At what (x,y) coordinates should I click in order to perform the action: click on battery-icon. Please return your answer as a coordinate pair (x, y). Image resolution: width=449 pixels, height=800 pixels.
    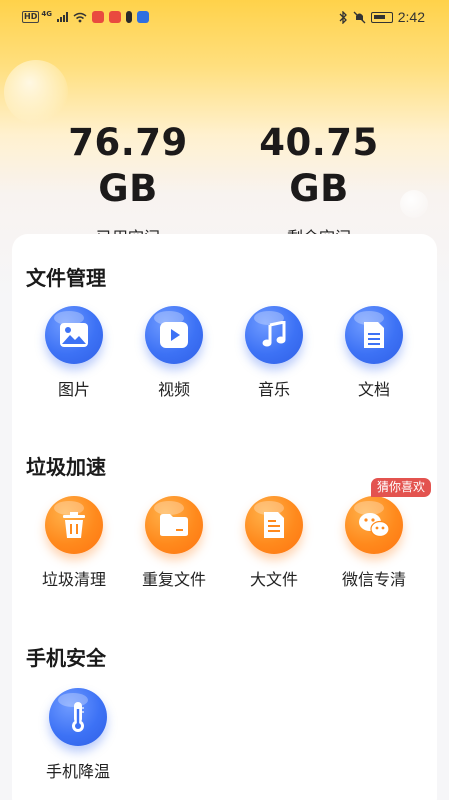
    Looking at the image, I should click on (381, 17).